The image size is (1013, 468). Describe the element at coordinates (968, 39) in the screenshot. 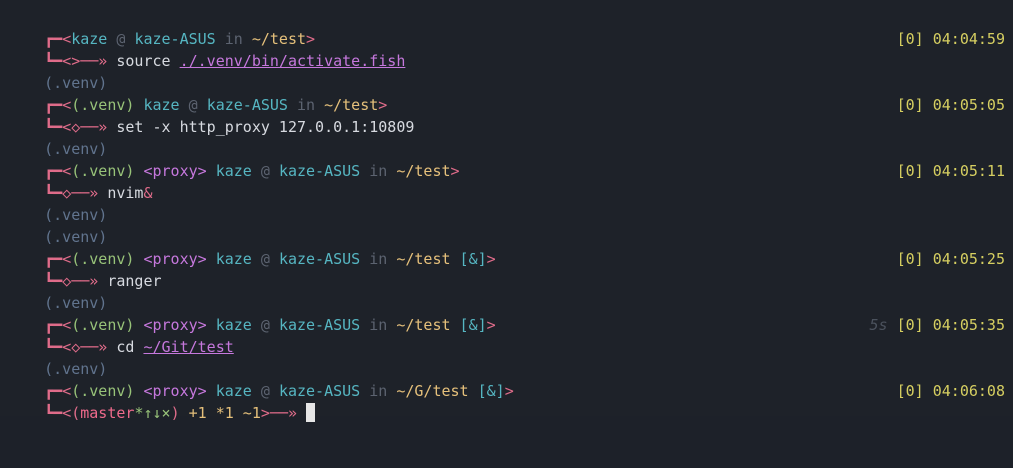

I see `timestamp: 04:04:59` at that location.